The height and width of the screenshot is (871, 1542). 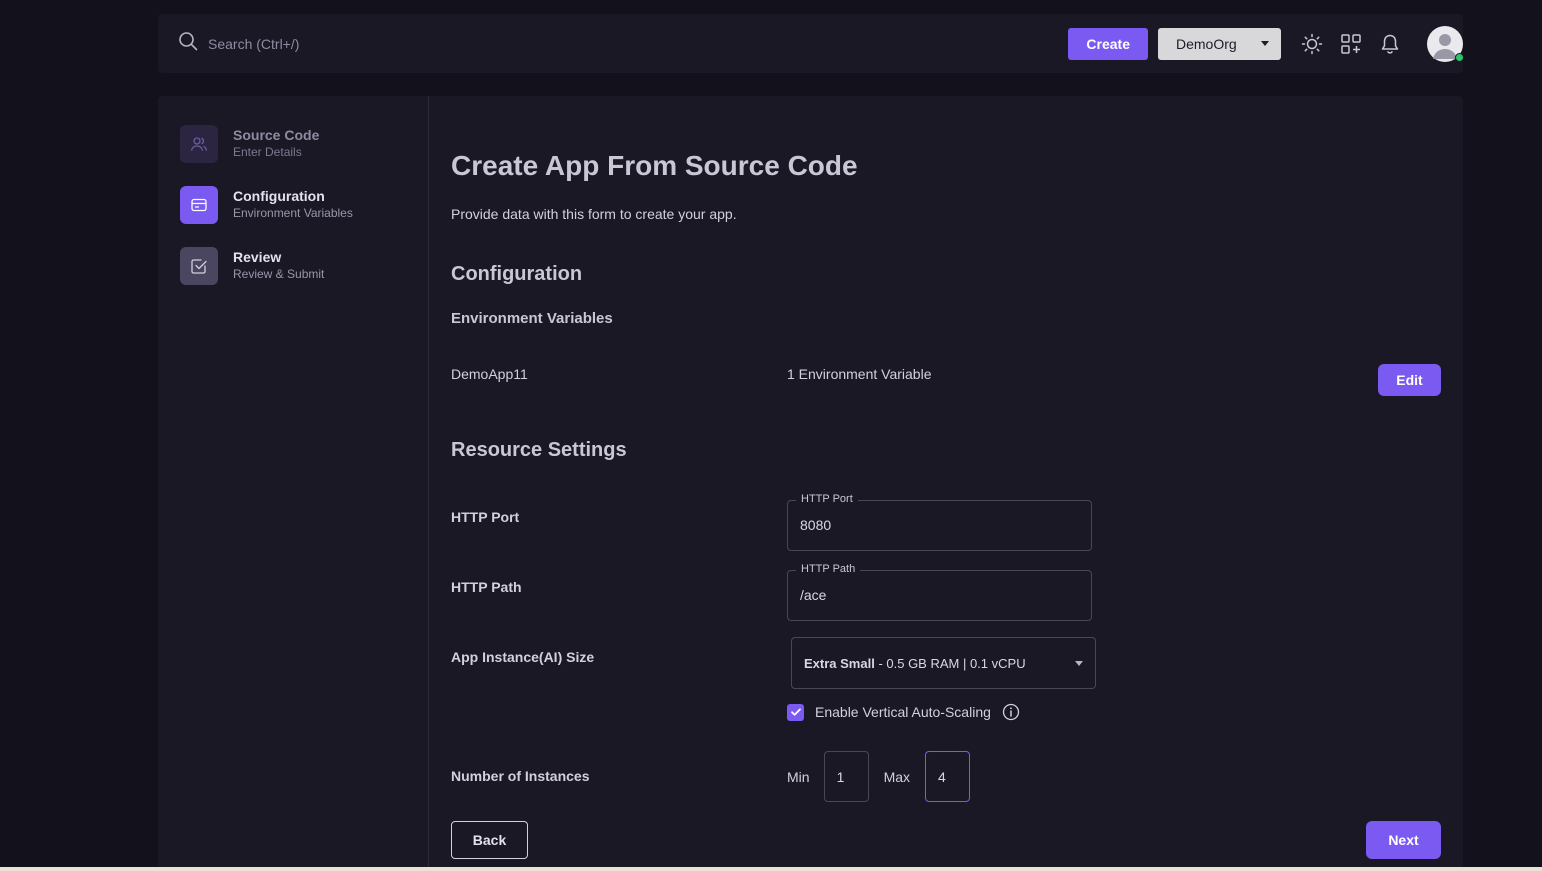 I want to click on env-variable-count: 1 Environment Variable, so click(x=859, y=374).